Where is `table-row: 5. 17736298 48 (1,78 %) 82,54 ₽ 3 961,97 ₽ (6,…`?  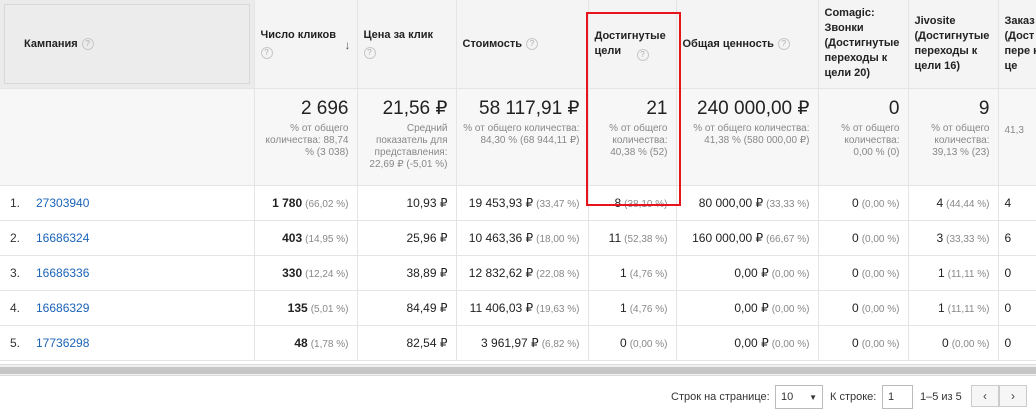
table-row: 5. 17736298 48 (1,78 %) 82,54 ₽ 3 961,97 ₽ (6,… is located at coordinates (518, 343).